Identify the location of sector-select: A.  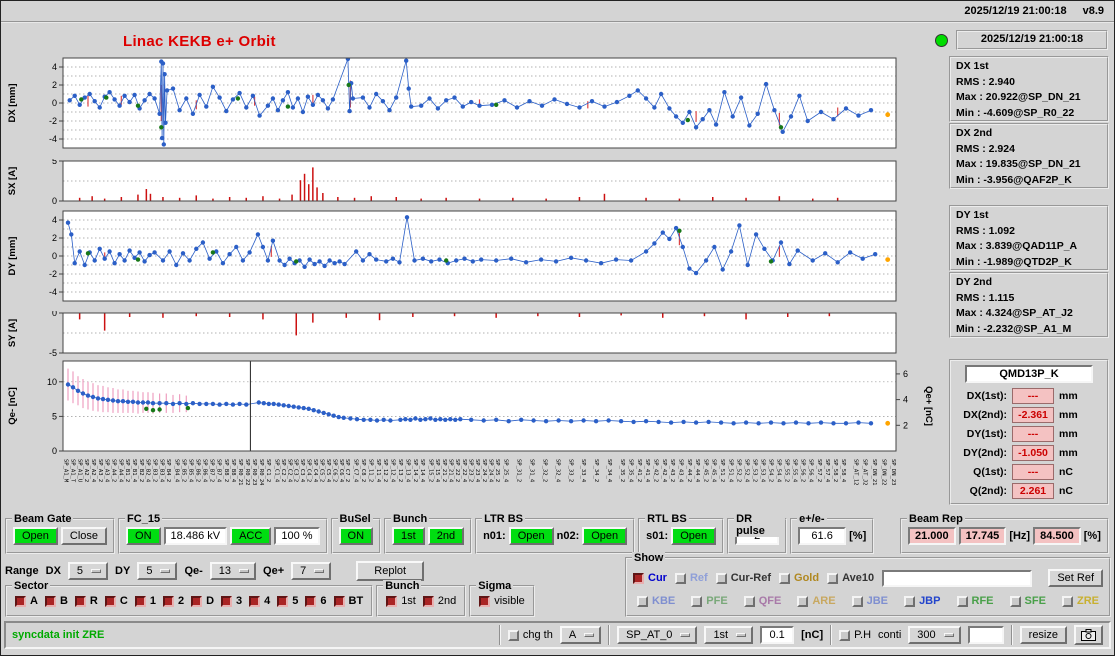
(580, 635).